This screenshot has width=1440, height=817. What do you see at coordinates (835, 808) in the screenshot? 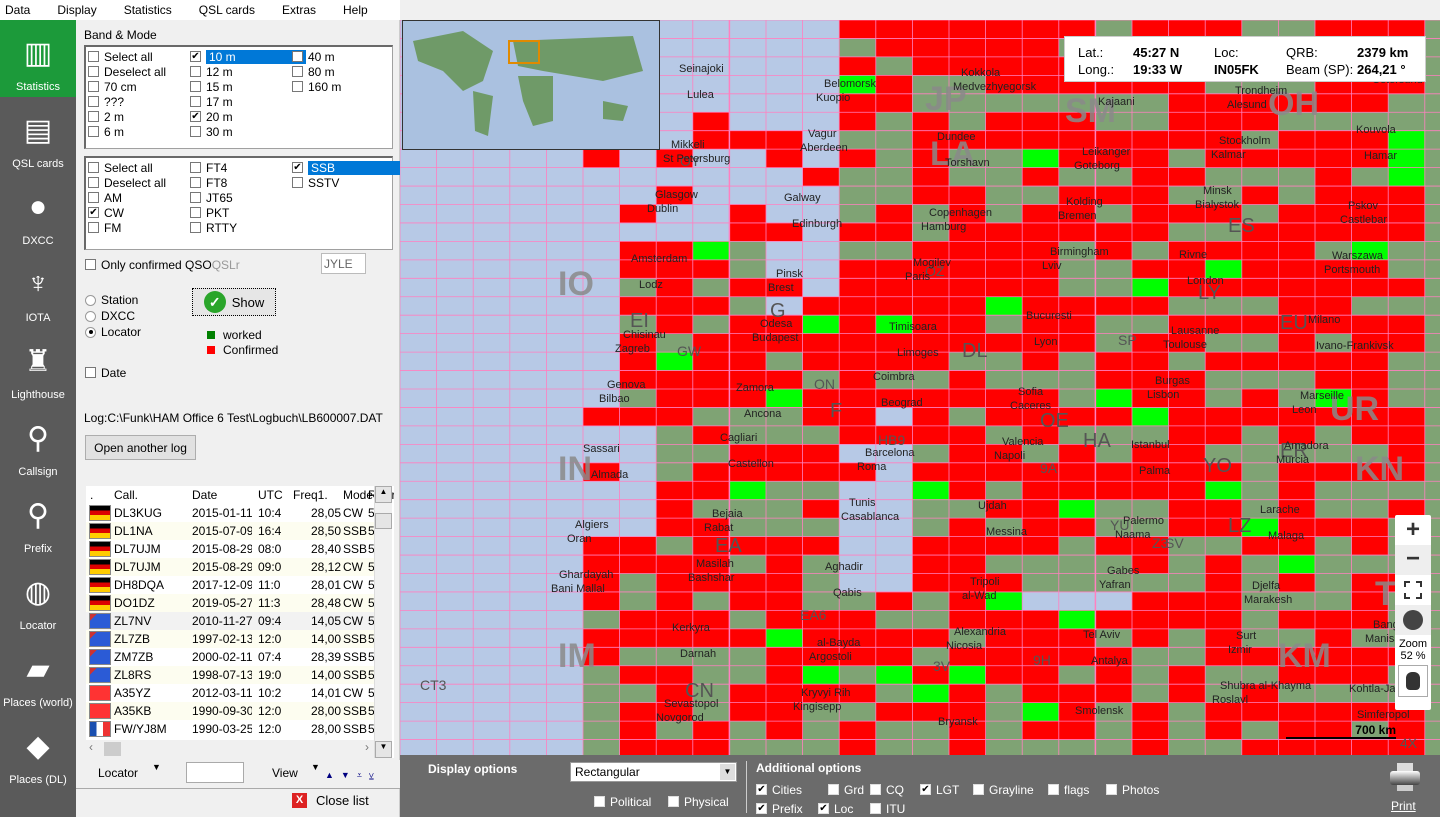
I see `option-loc: ✔ Loc` at bounding box center [835, 808].